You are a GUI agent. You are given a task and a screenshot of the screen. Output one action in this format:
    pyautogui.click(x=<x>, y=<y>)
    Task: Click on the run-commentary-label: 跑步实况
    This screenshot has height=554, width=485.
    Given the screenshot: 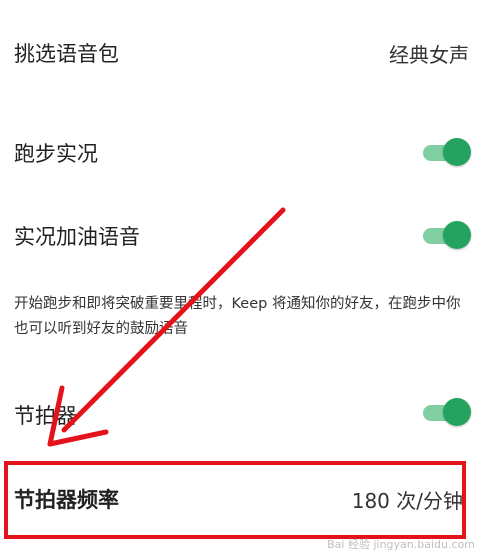 What is the action you would take?
    pyautogui.click(x=56, y=154)
    